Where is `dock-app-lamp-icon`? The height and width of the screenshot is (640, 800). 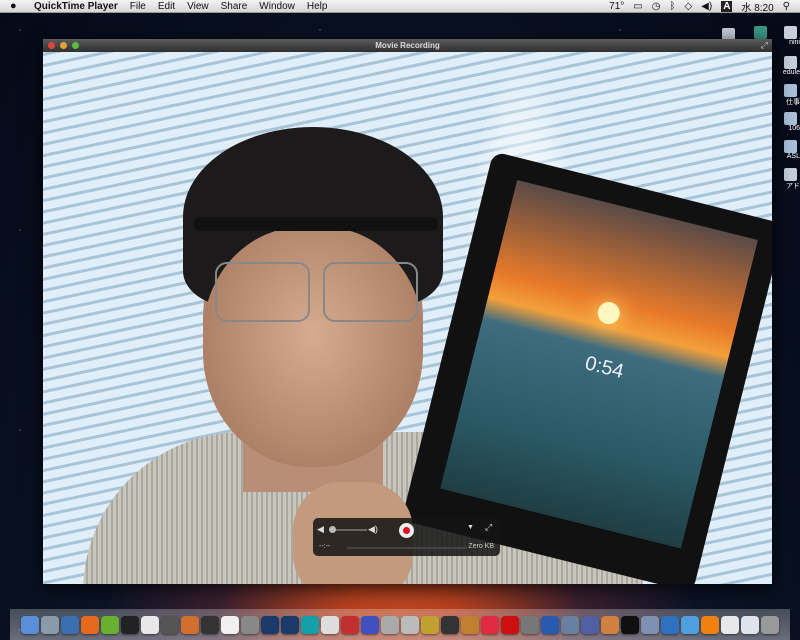 dock-app-lamp-icon is located at coordinates (610, 624).